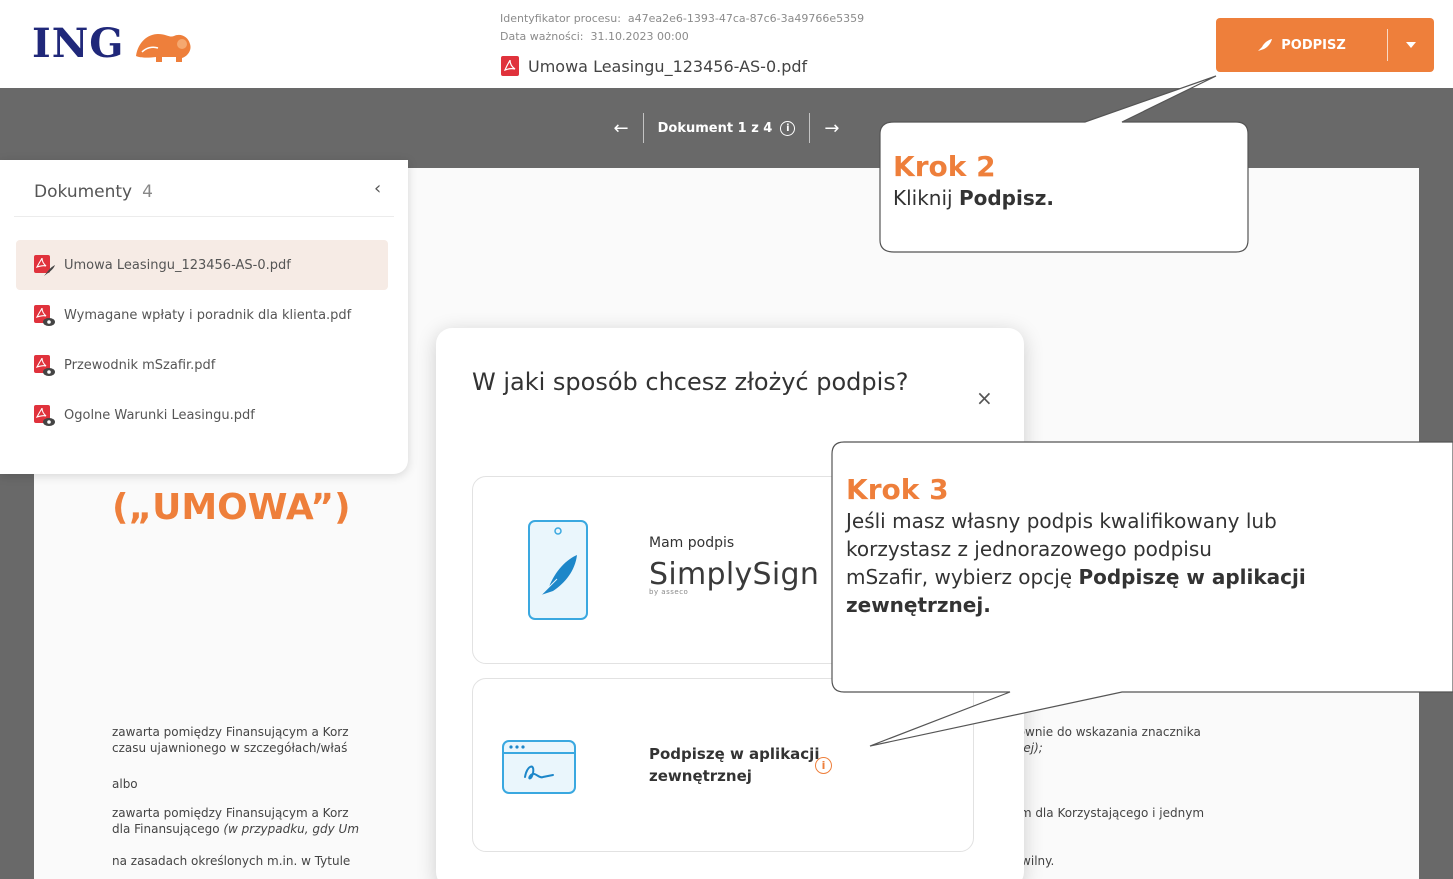 This screenshot has height=879, width=1453. I want to click on document-paragraph: na zasadach określonych m.in. w Tytule, so click(231, 861).